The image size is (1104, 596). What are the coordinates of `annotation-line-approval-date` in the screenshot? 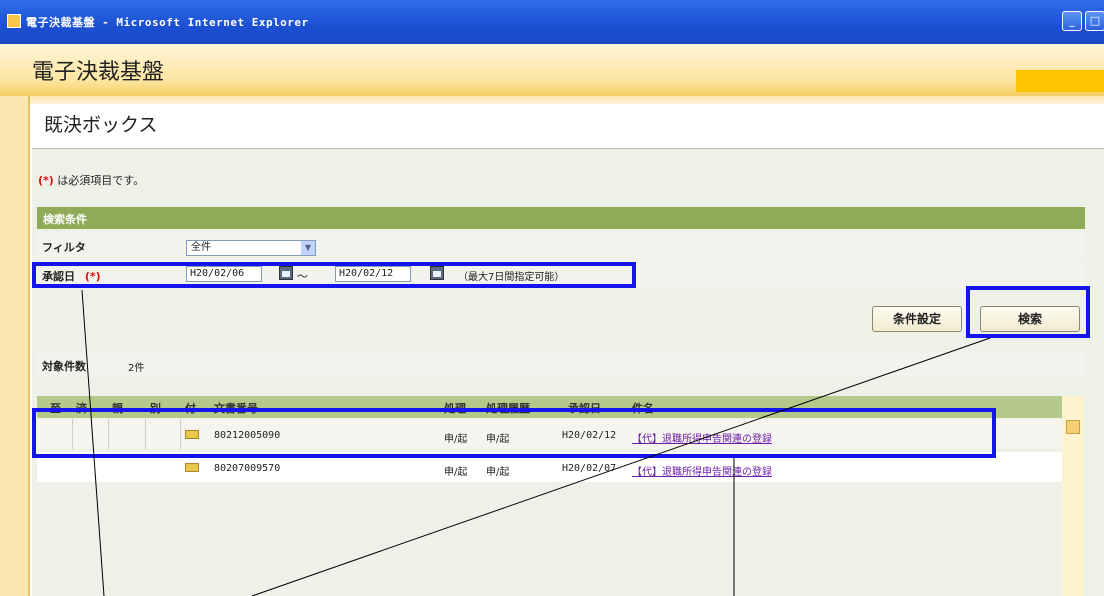 It's located at (93, 442).